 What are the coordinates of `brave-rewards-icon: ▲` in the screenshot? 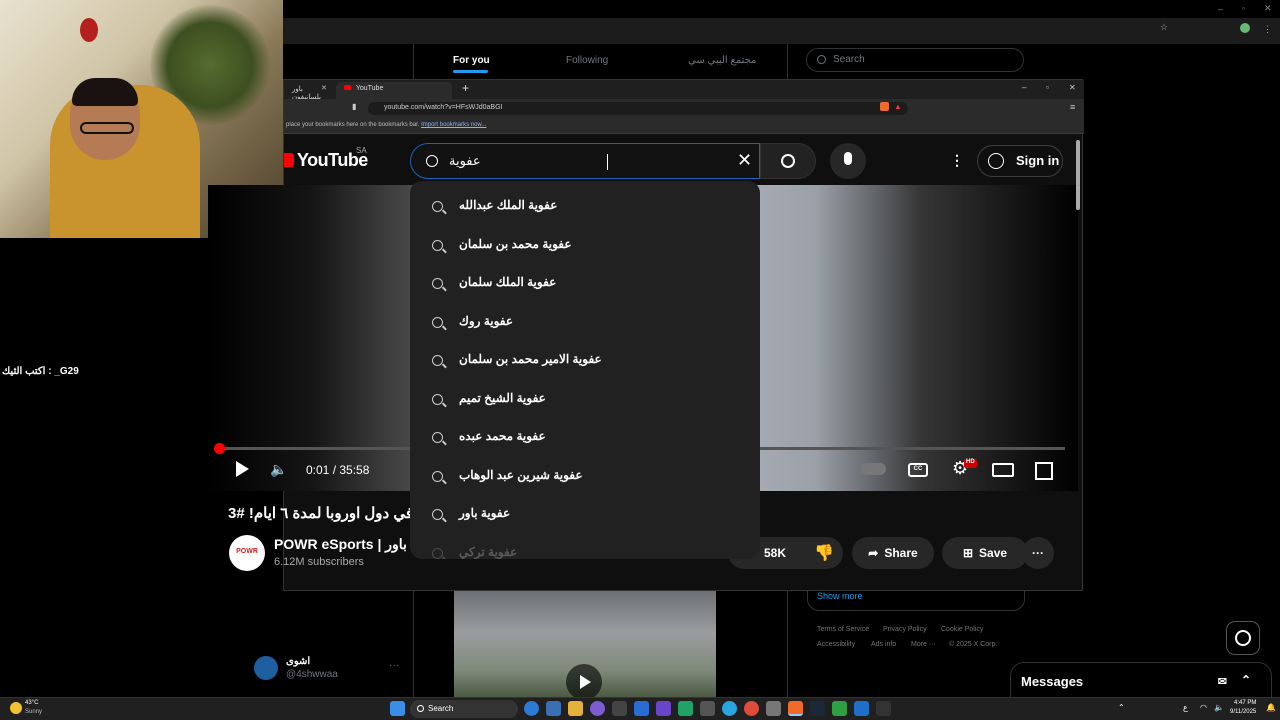 It's located at (898, 106).